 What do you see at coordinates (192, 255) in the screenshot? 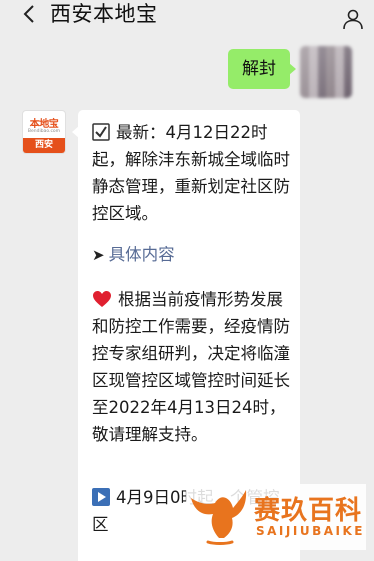
I see `details-link: ➤ 具体内容` at bounding box center [192, 255].